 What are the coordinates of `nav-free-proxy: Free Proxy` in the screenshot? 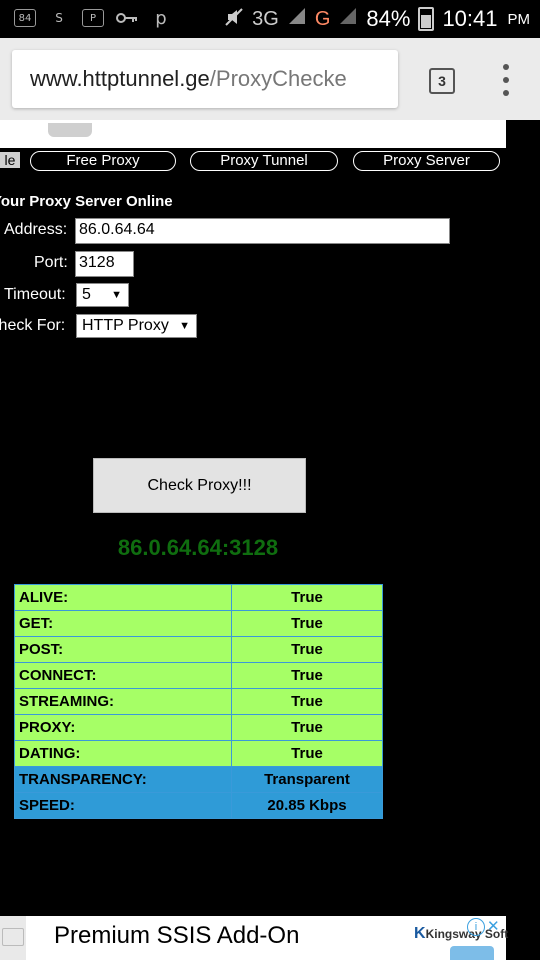 It's located at (103, 161).